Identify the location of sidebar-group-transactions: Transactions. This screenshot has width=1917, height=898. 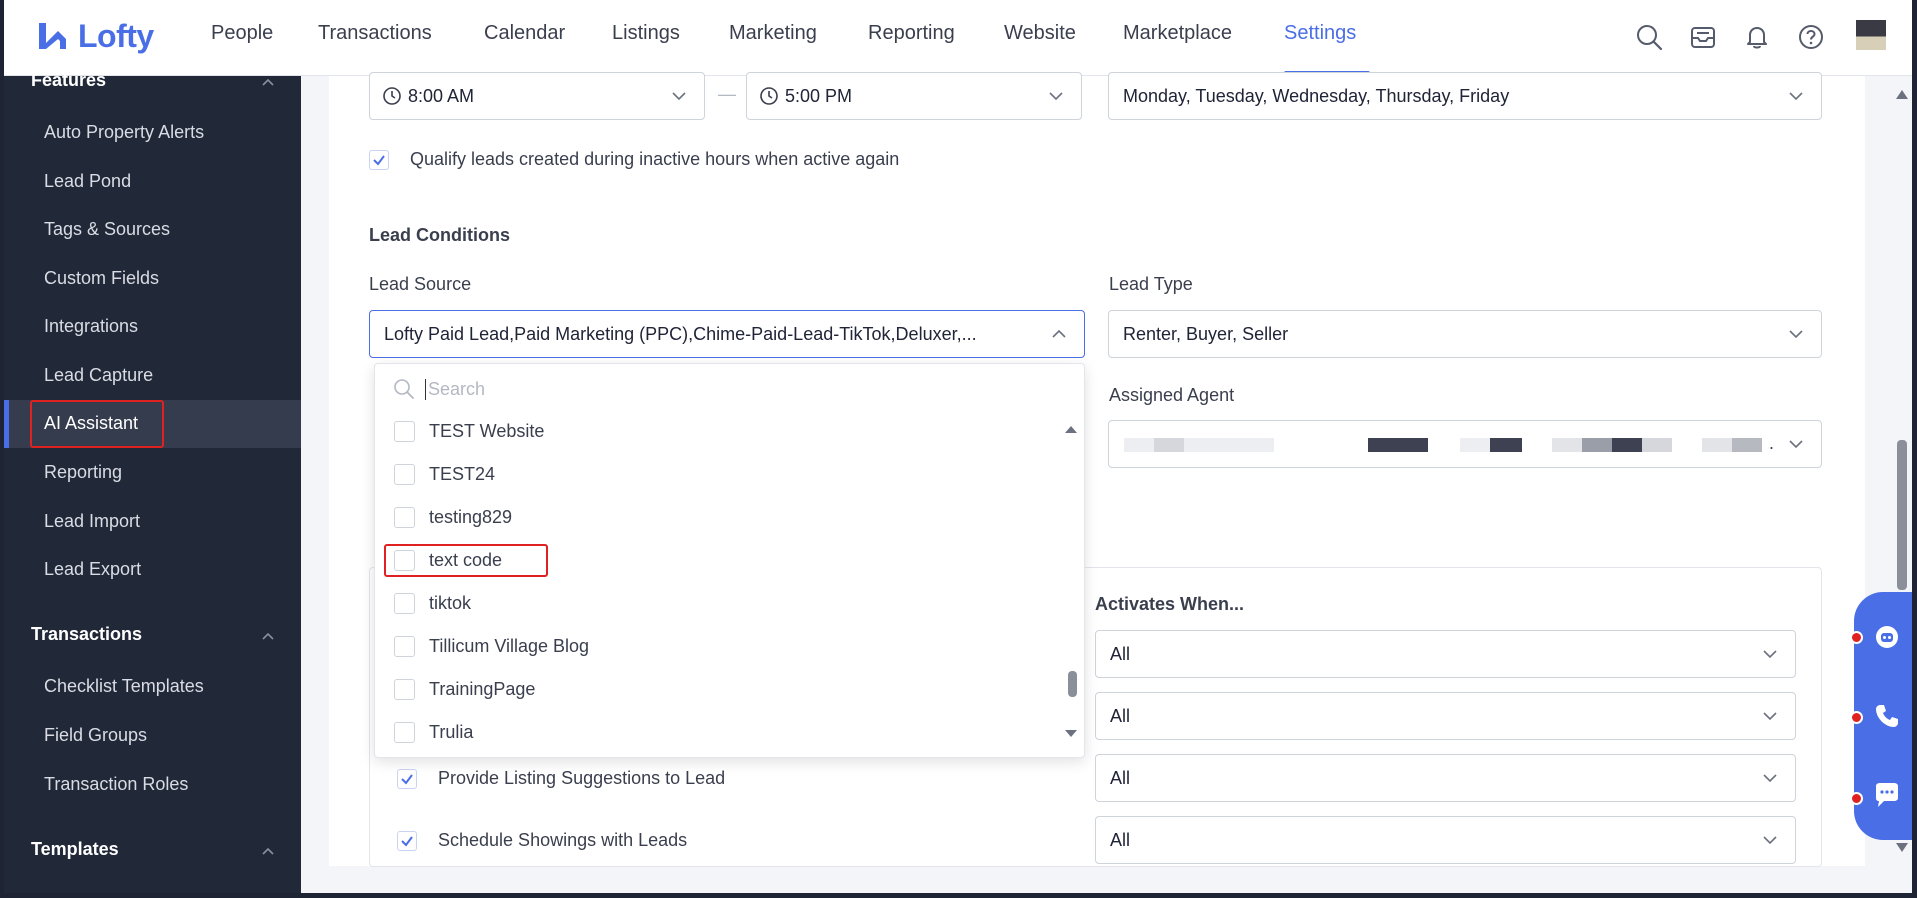
(86, 634).